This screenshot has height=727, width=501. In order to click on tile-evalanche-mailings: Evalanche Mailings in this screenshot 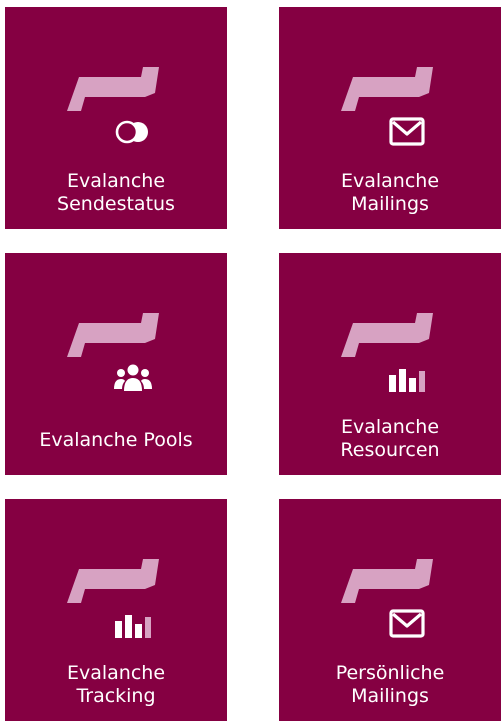, I will do `click(390, 118)`.